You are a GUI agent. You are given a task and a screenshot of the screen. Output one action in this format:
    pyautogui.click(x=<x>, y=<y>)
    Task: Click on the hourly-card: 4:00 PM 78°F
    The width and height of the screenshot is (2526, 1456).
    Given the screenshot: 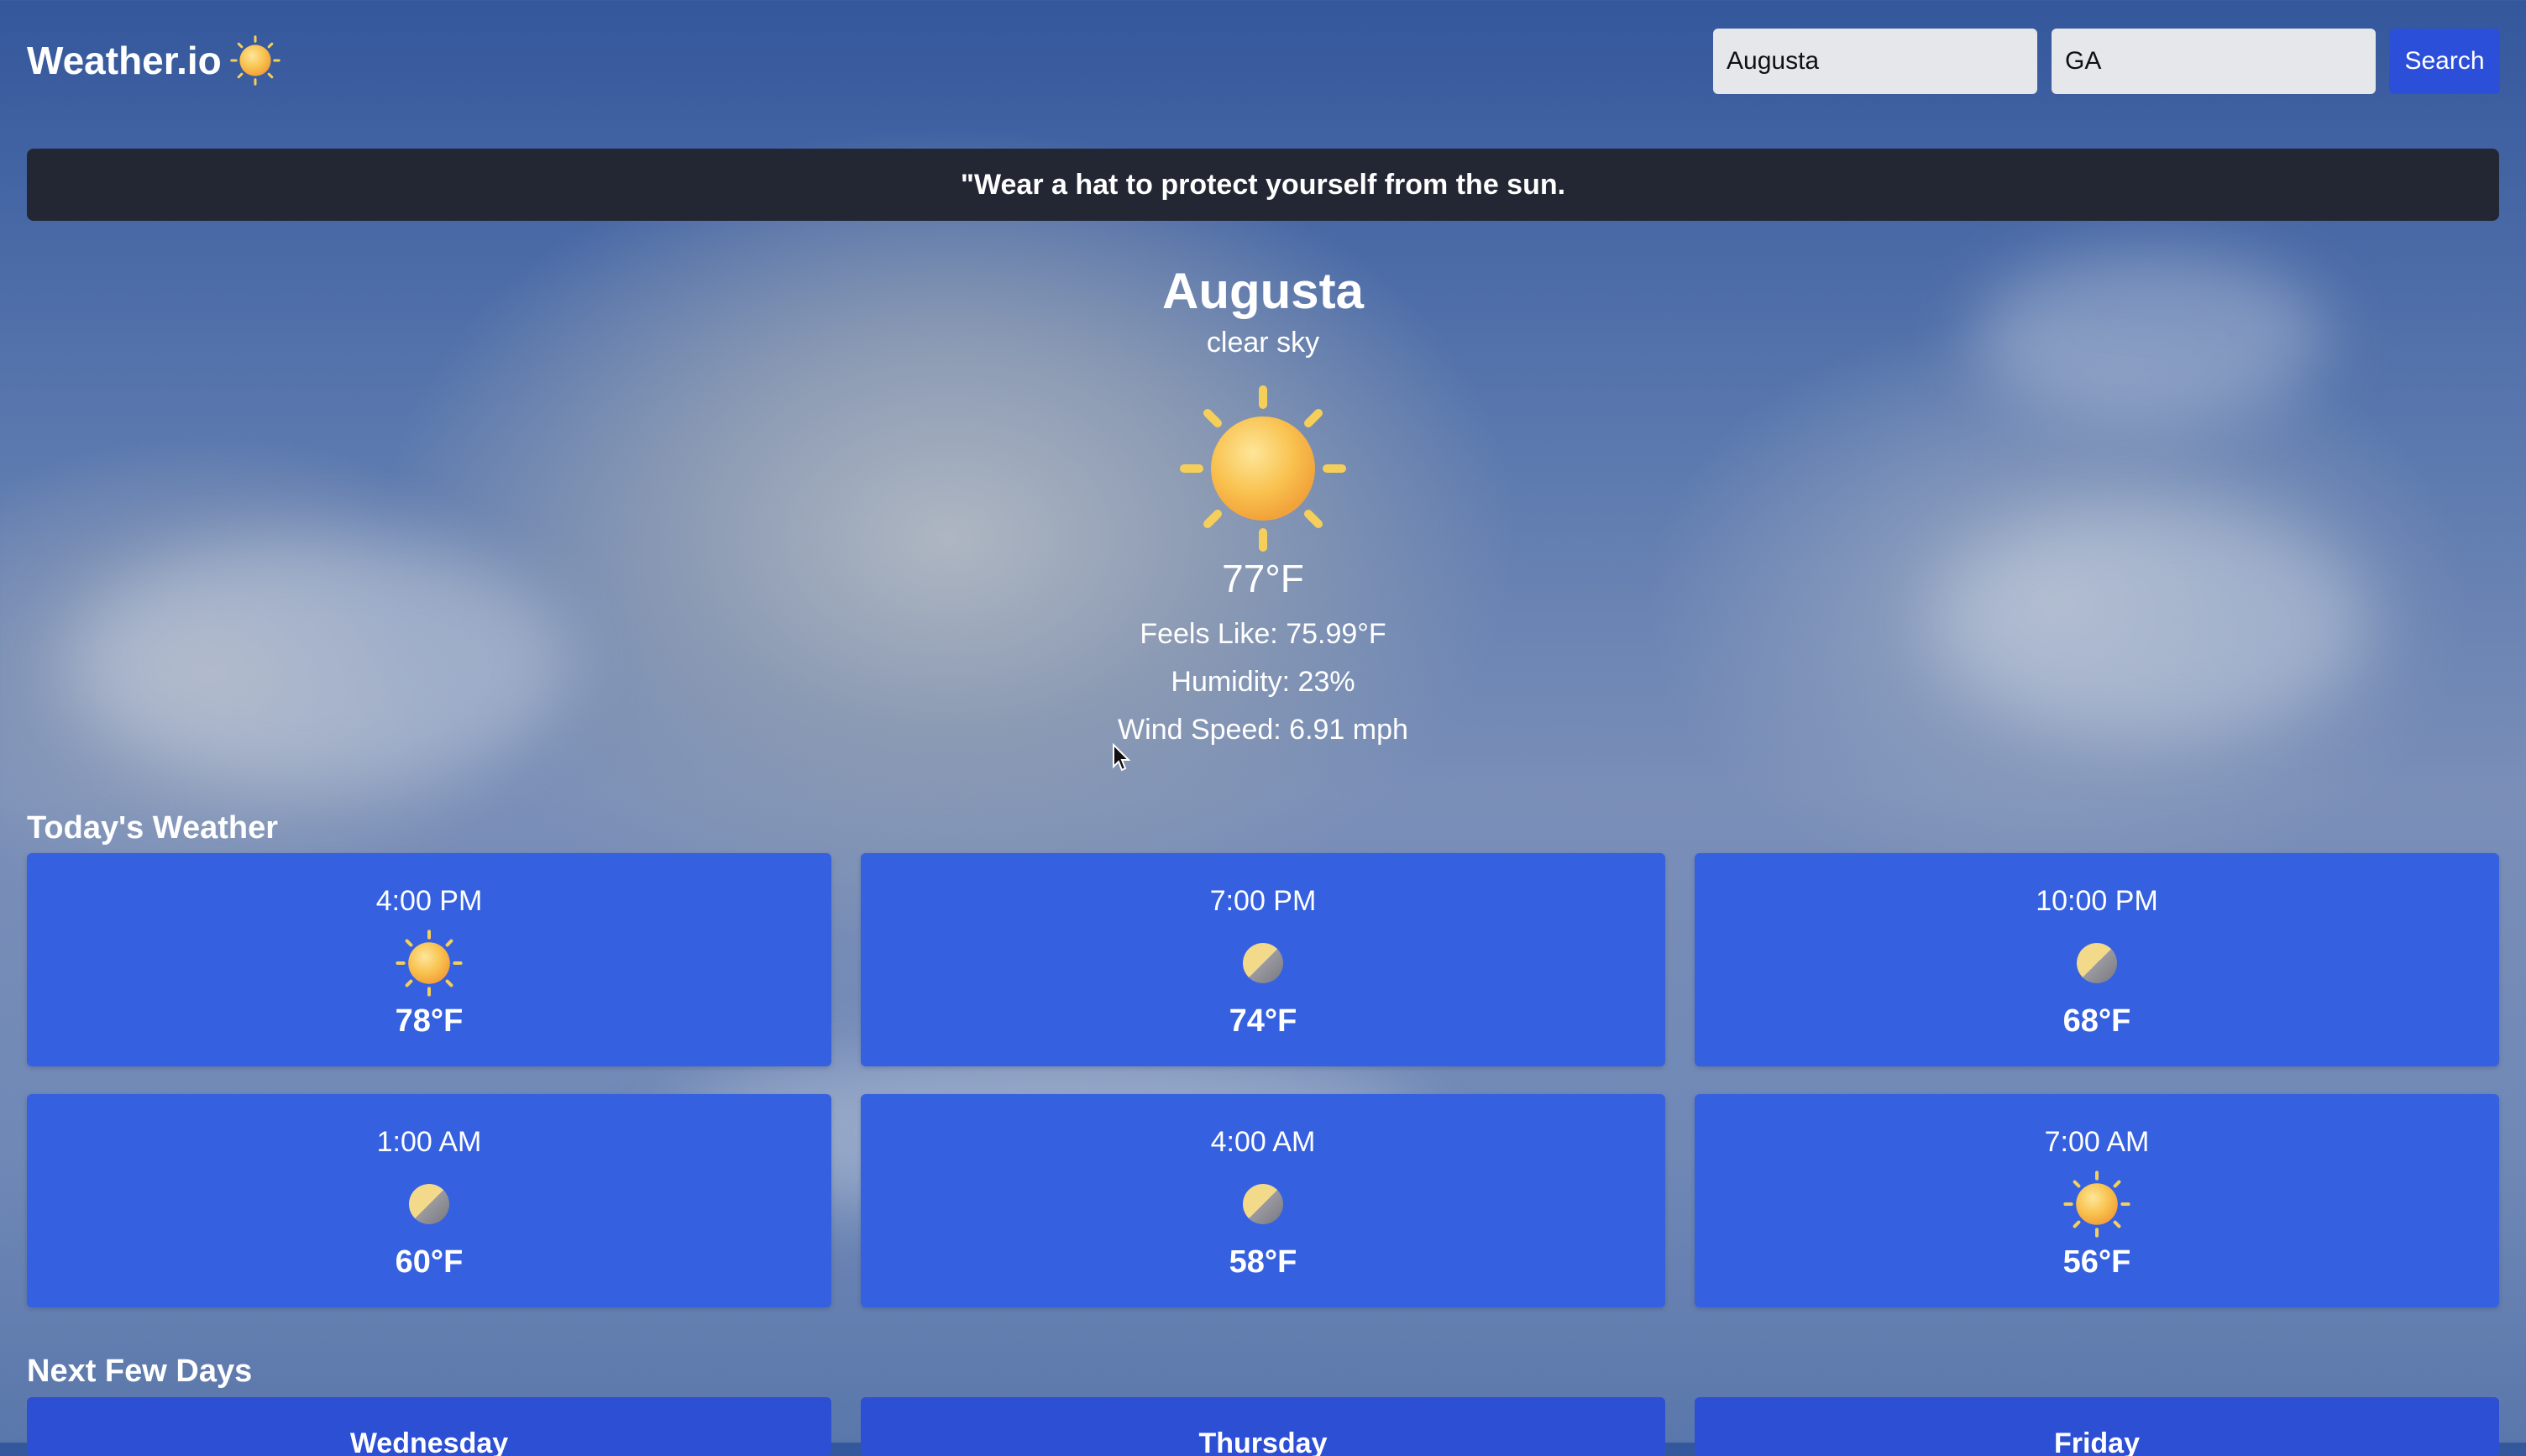 What is the action you would take?
    pyautogui.click(x=429, y=959)
    